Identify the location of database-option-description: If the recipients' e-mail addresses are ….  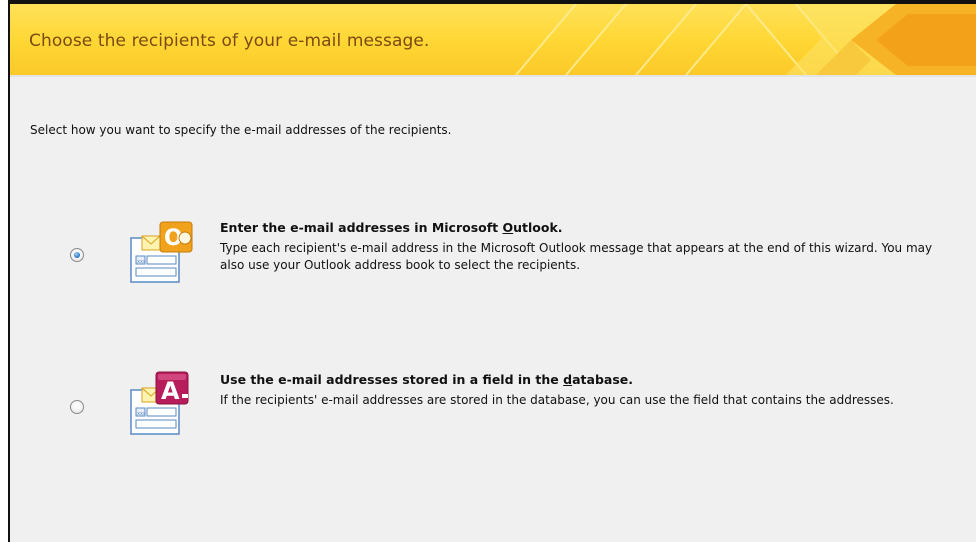
(557, 400).